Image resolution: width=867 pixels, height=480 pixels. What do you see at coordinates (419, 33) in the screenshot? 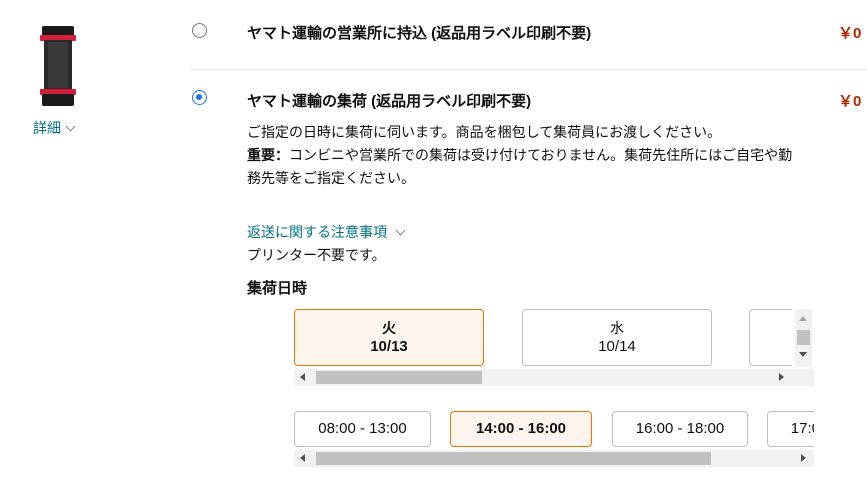
I see `option-dropoff-title: ヤマト運輸の営業所に持込 (返品用ラベル印刷不要)` at bounding box center [419, 33].